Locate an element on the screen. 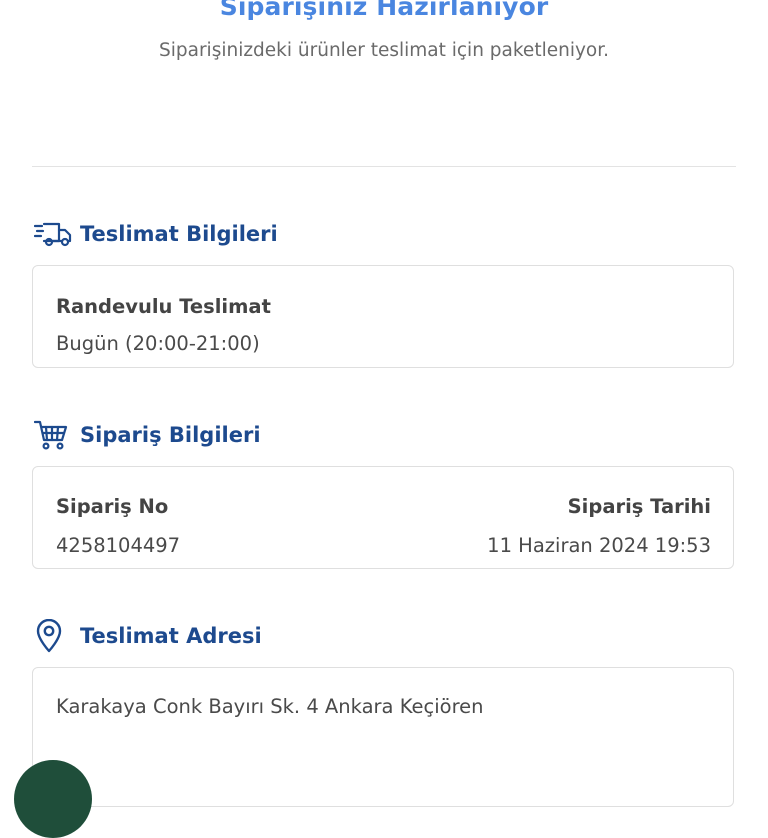  delivery-truck-icon is located at coordinates (53, 234).